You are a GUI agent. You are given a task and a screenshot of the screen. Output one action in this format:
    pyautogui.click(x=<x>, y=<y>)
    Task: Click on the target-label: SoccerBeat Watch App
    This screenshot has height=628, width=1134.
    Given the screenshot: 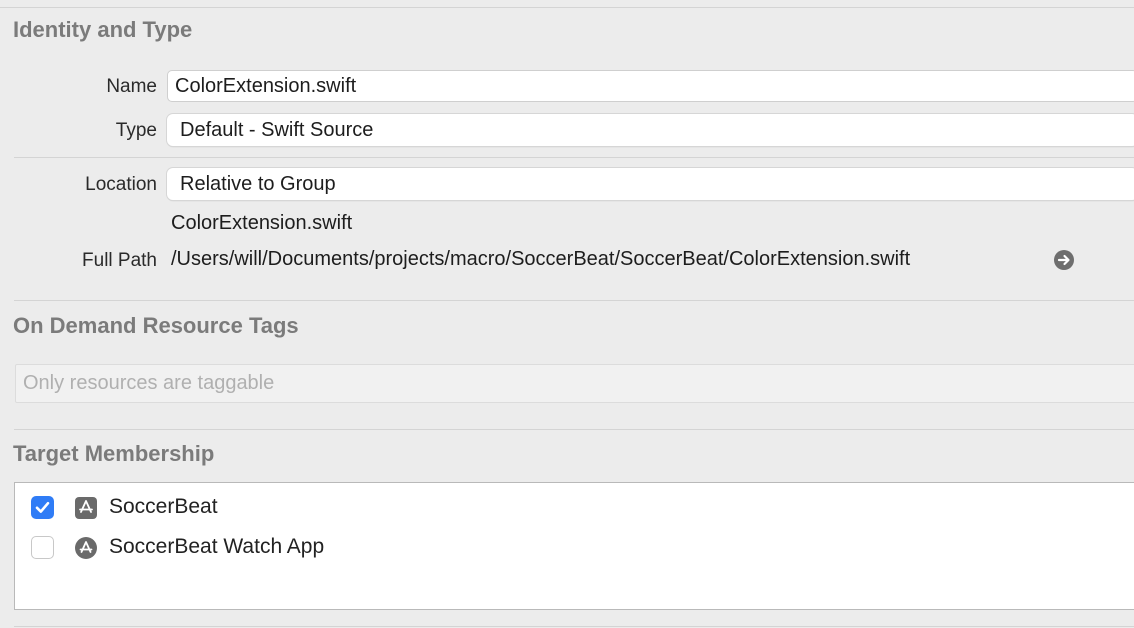 What is the action you would take?
    pyautogui.click(x=217, y=546)
    